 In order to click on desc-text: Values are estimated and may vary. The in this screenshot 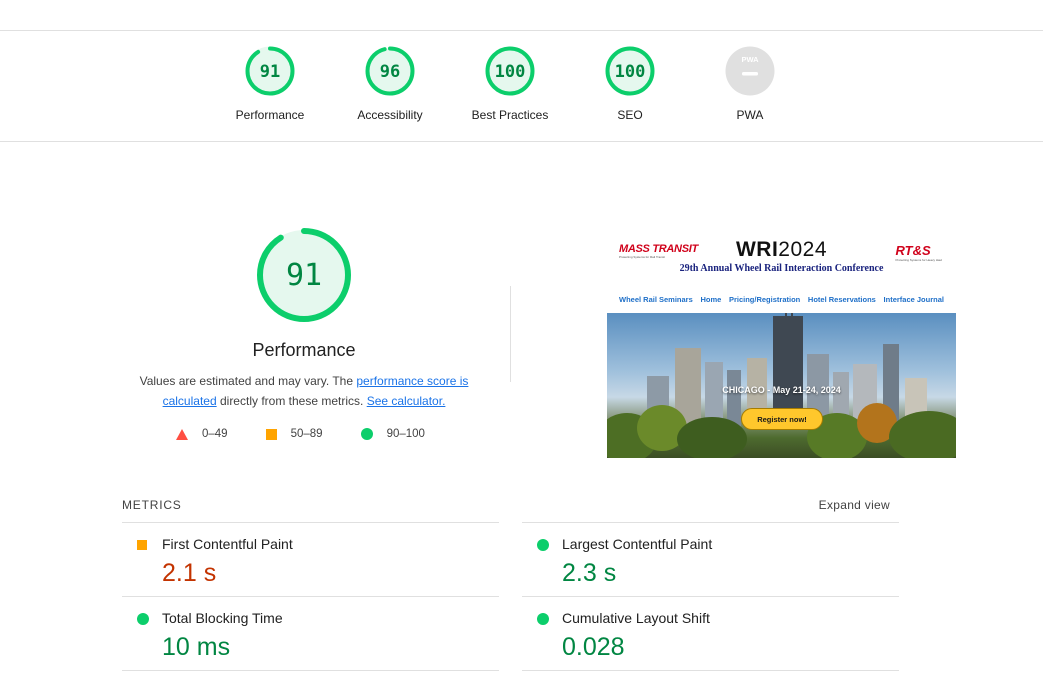, I will do `click(248, 381)`.